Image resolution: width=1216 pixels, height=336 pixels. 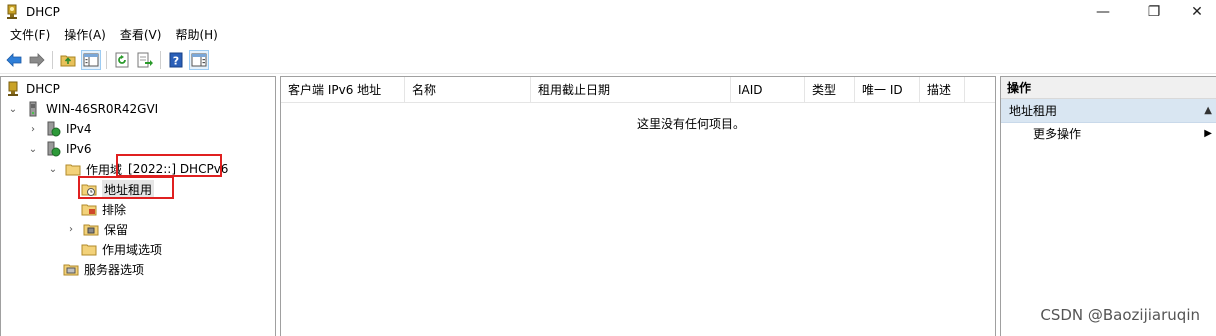 I want to click on forward-arrow-icon, so click(x=37, y=60).